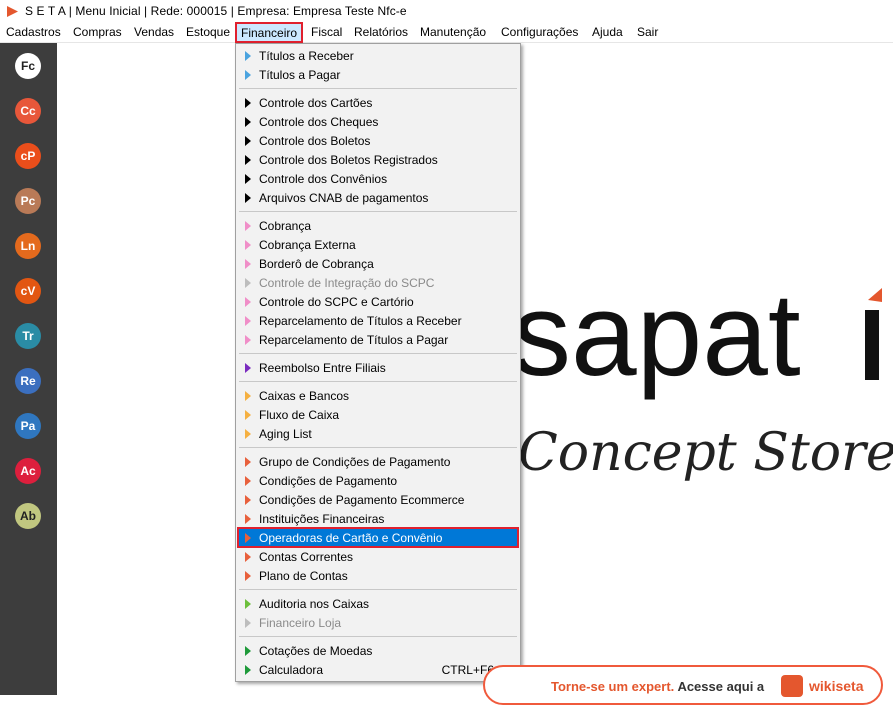 Image resolution: width=893 pixels, height=705 pixels. I want to click on menu-ajuda: Ajuda, so click(607, 32).